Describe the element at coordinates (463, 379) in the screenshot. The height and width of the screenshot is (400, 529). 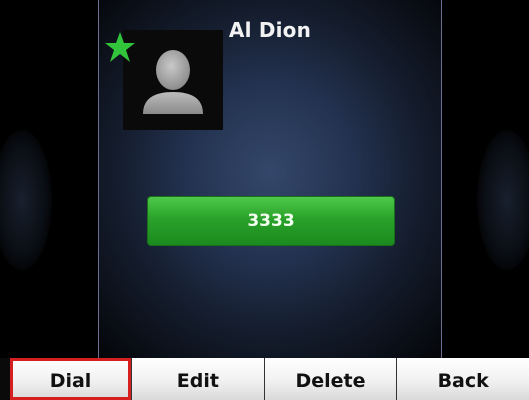
I see `back-softkey: Back` at that location.